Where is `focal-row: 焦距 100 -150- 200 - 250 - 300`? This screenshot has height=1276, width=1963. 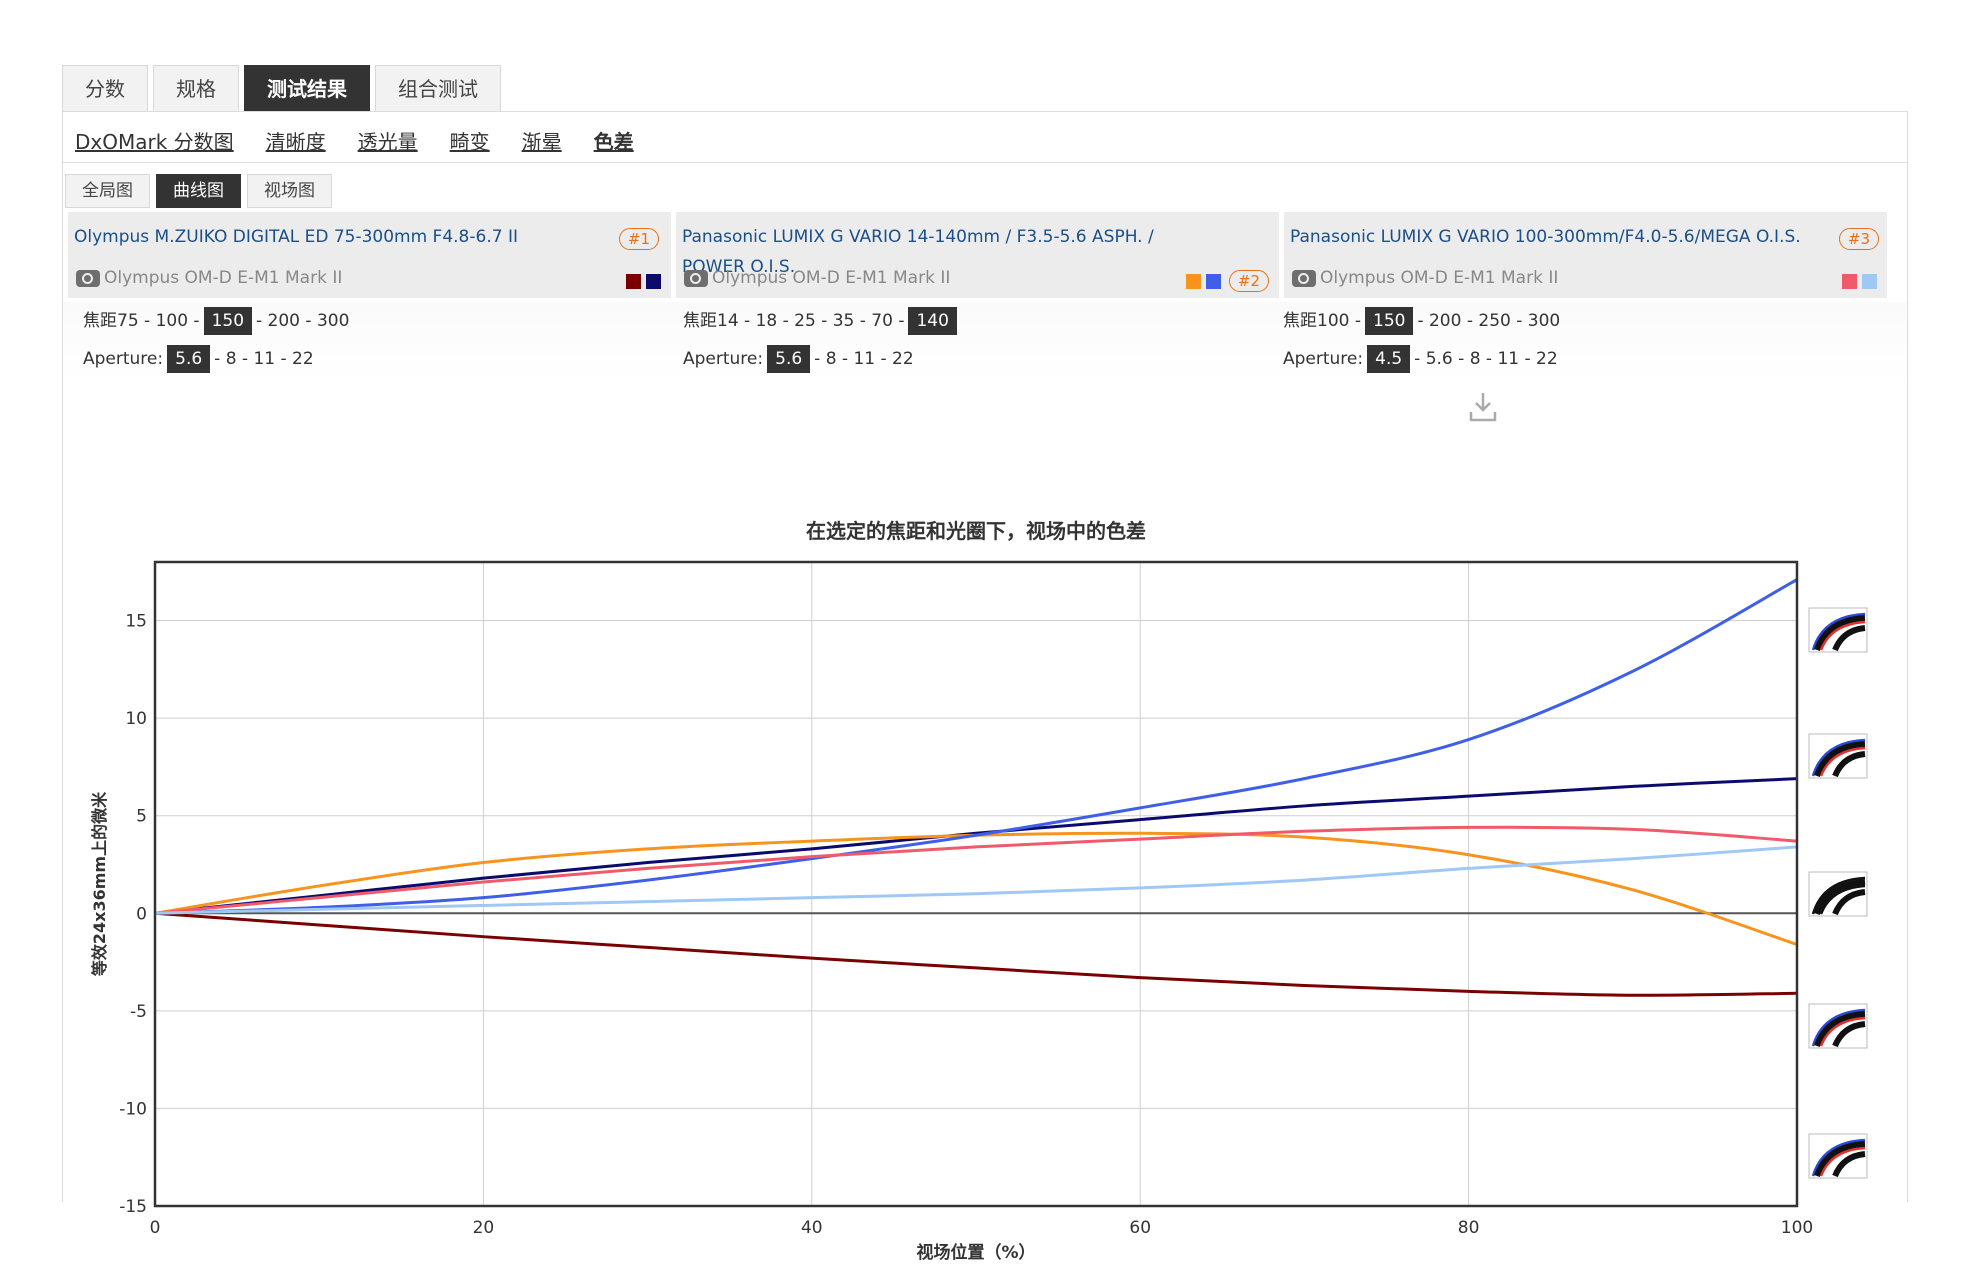 focal-row: 焦距 100 -150- 200 - 250 - 300 is located at coordinates (1421, 321).